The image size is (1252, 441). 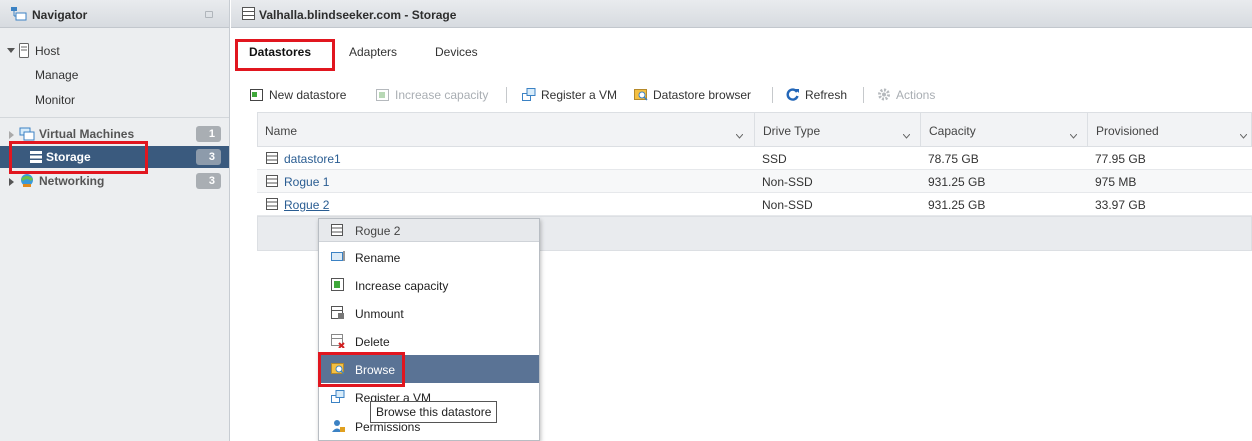 I want to click on datastore-browser-label: Datastore browser, so click(x=702, y=95).